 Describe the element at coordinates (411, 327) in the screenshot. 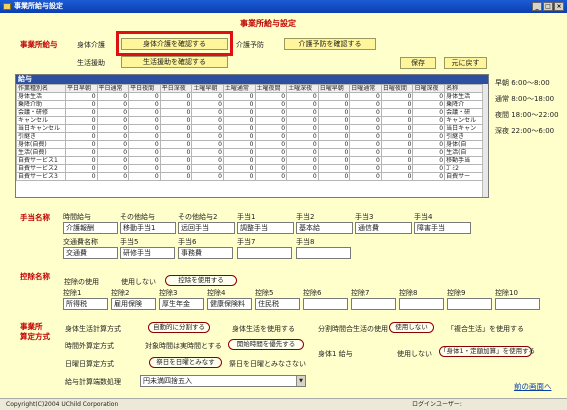

I see `bunkatsu-not-use-option: 使用しない` at that location.